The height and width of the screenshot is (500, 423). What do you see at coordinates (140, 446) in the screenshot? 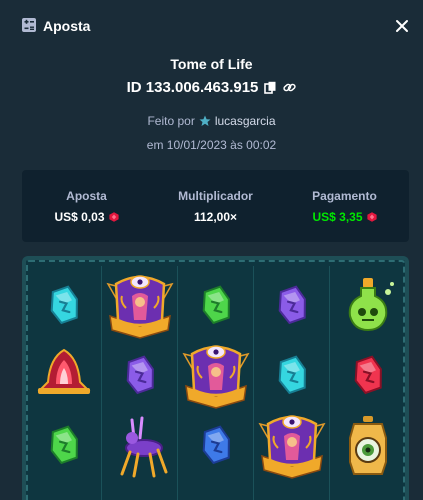
I see `purple-spider-symbol` at bounding box center [140, 446].